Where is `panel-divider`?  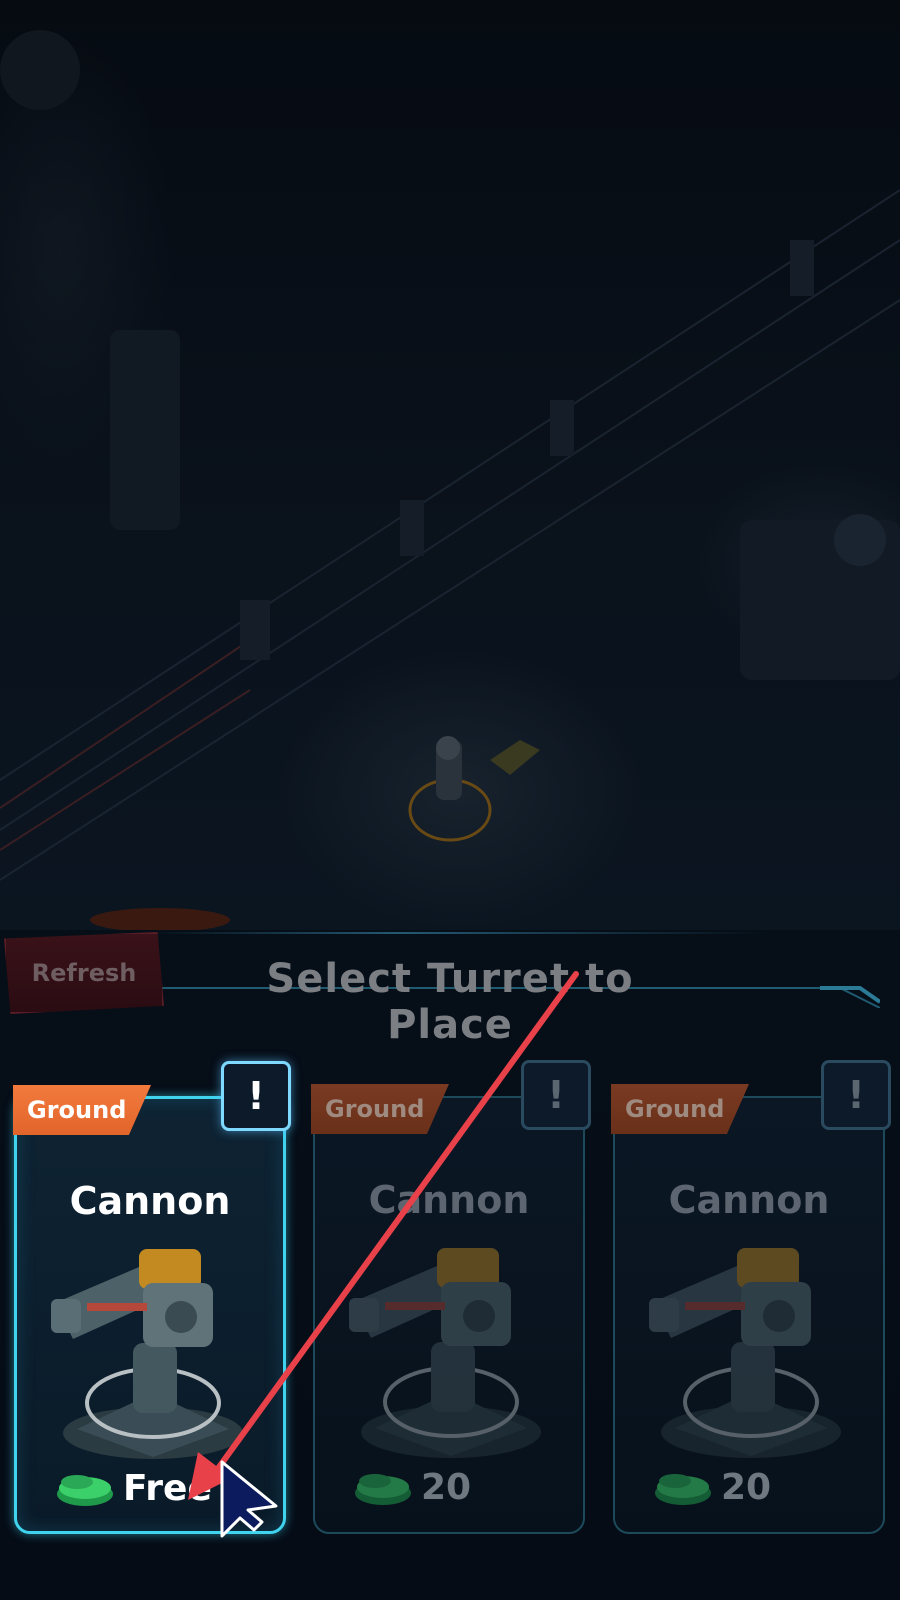
panel-divider is located at coordinates (460, 933).